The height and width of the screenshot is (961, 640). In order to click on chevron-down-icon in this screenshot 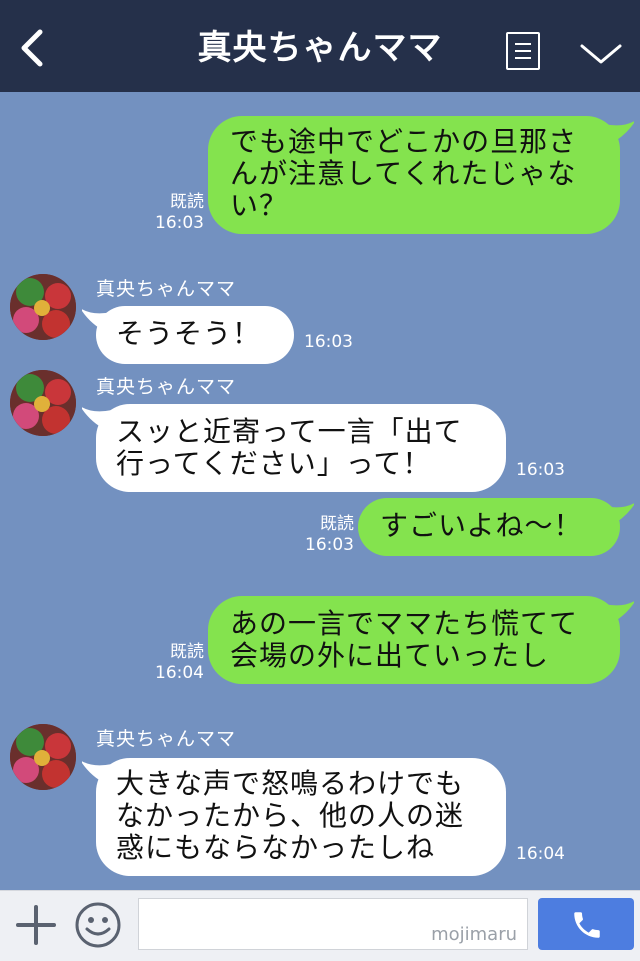, I will do `click(601, 53)`.